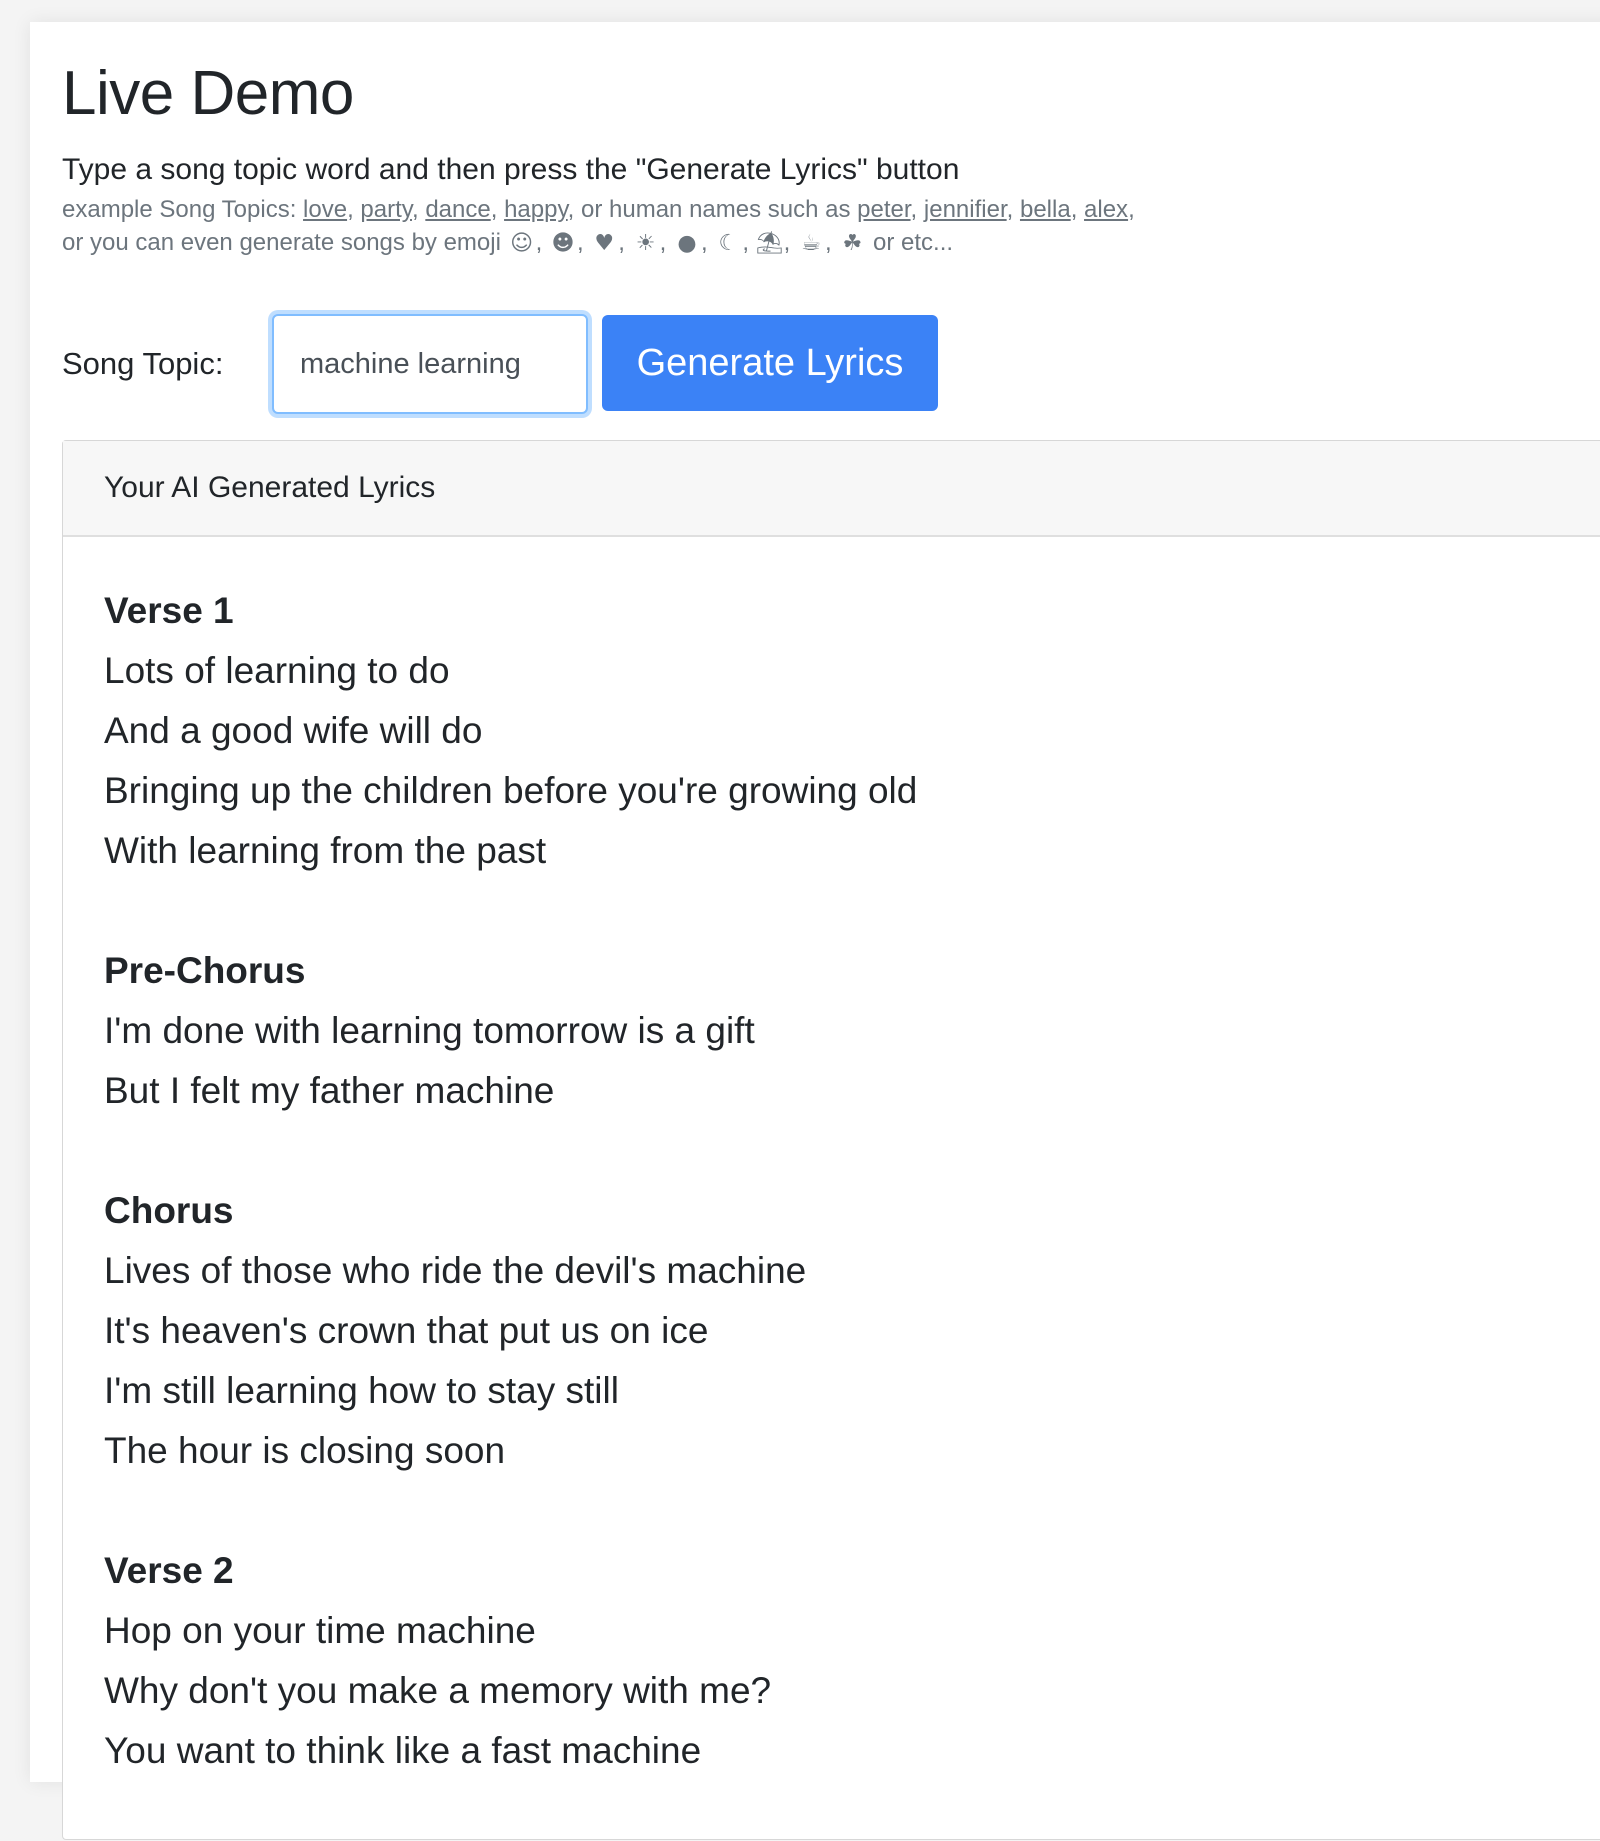 Image resolution: width=1600 pixels, height=1841 pixels. I want to click on topic-link-happy: happy, so click(536, 209).